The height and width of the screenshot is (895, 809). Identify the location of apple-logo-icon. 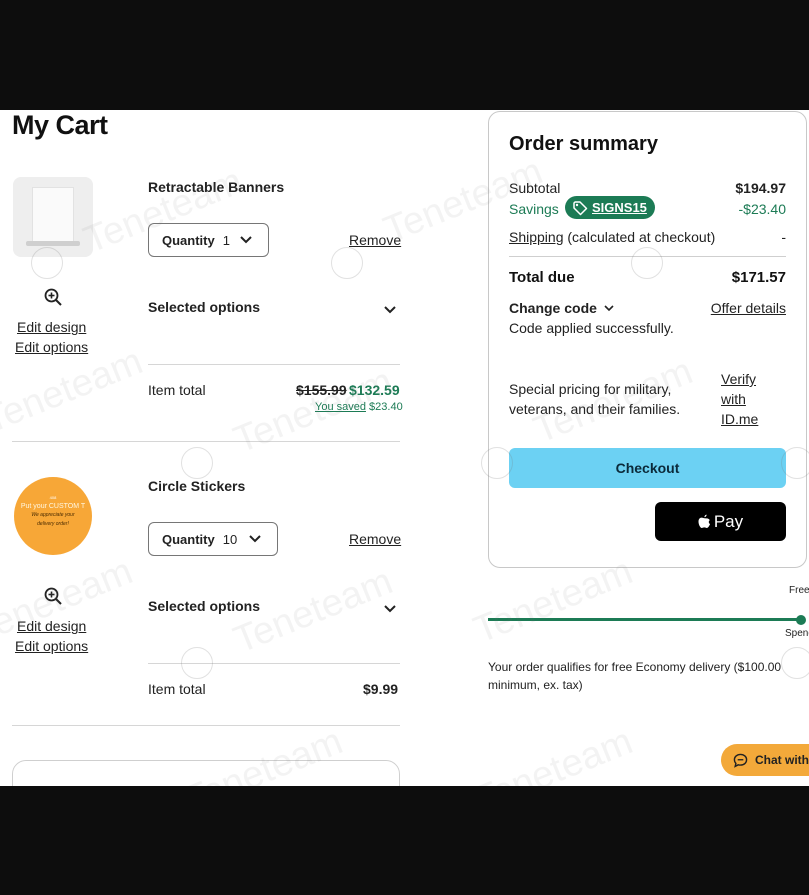
(704, 521).